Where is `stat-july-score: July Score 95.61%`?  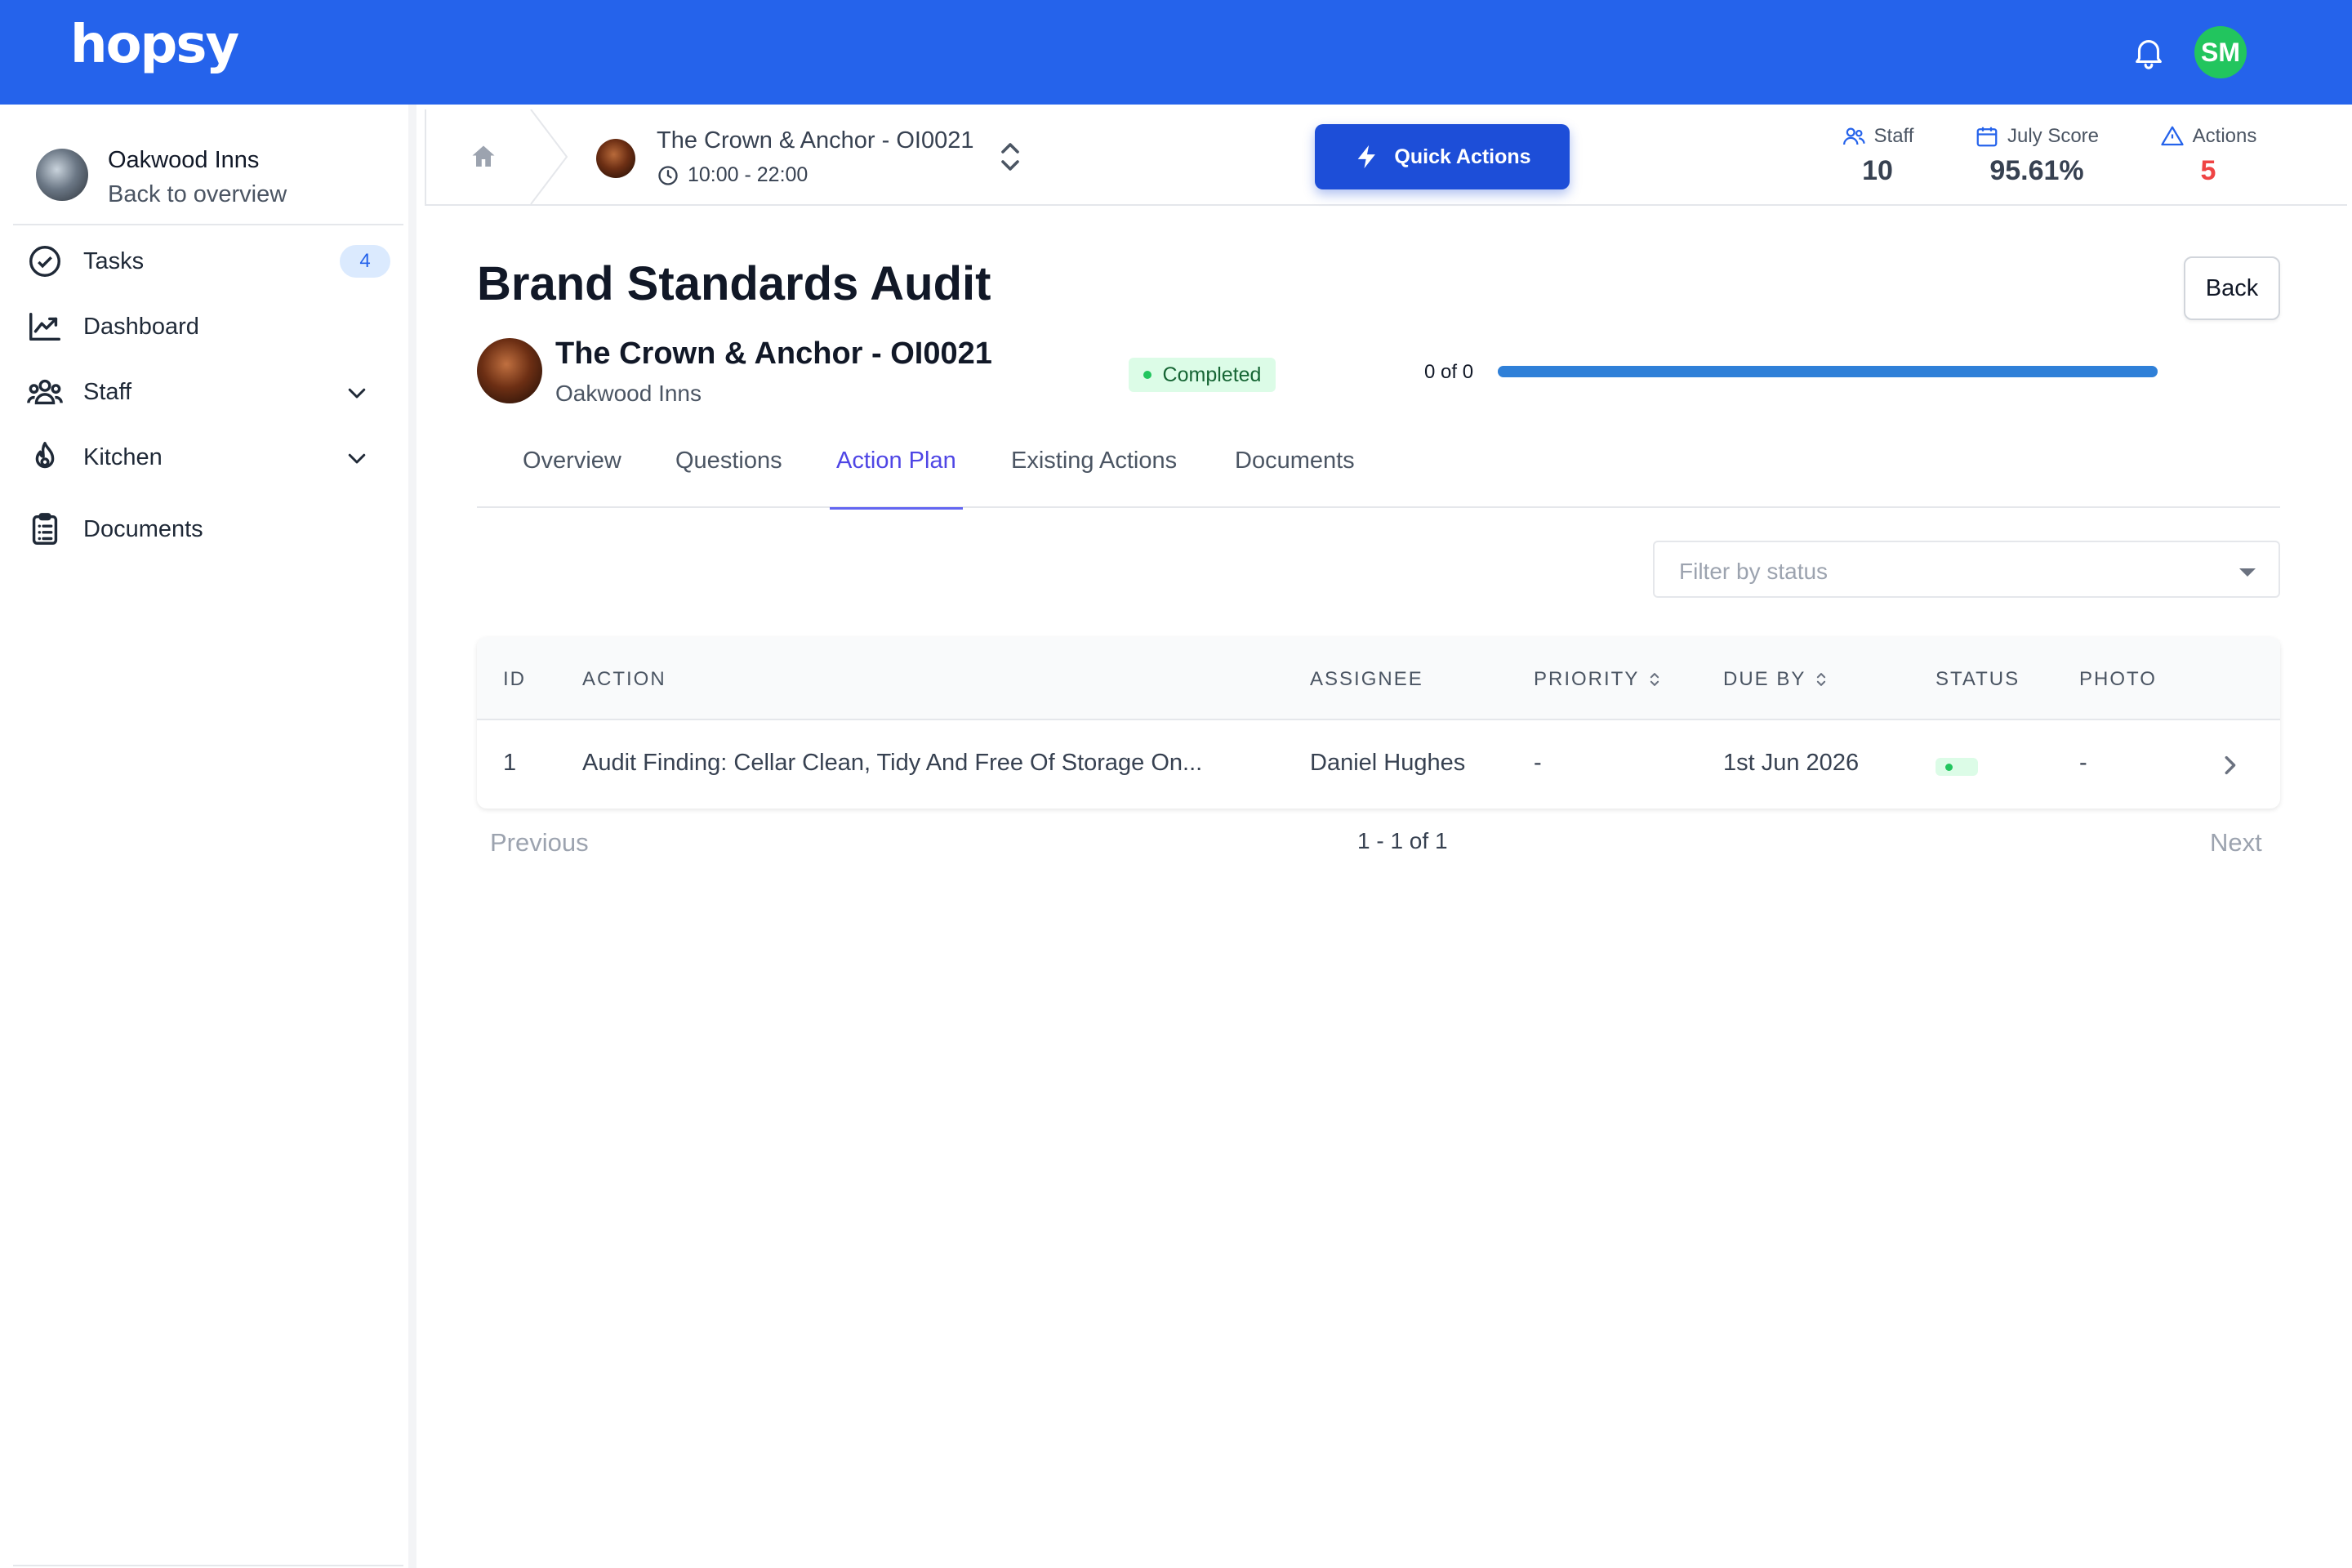
stat-july-score: July Score 95.61% is located at coordinates (2037, 155).